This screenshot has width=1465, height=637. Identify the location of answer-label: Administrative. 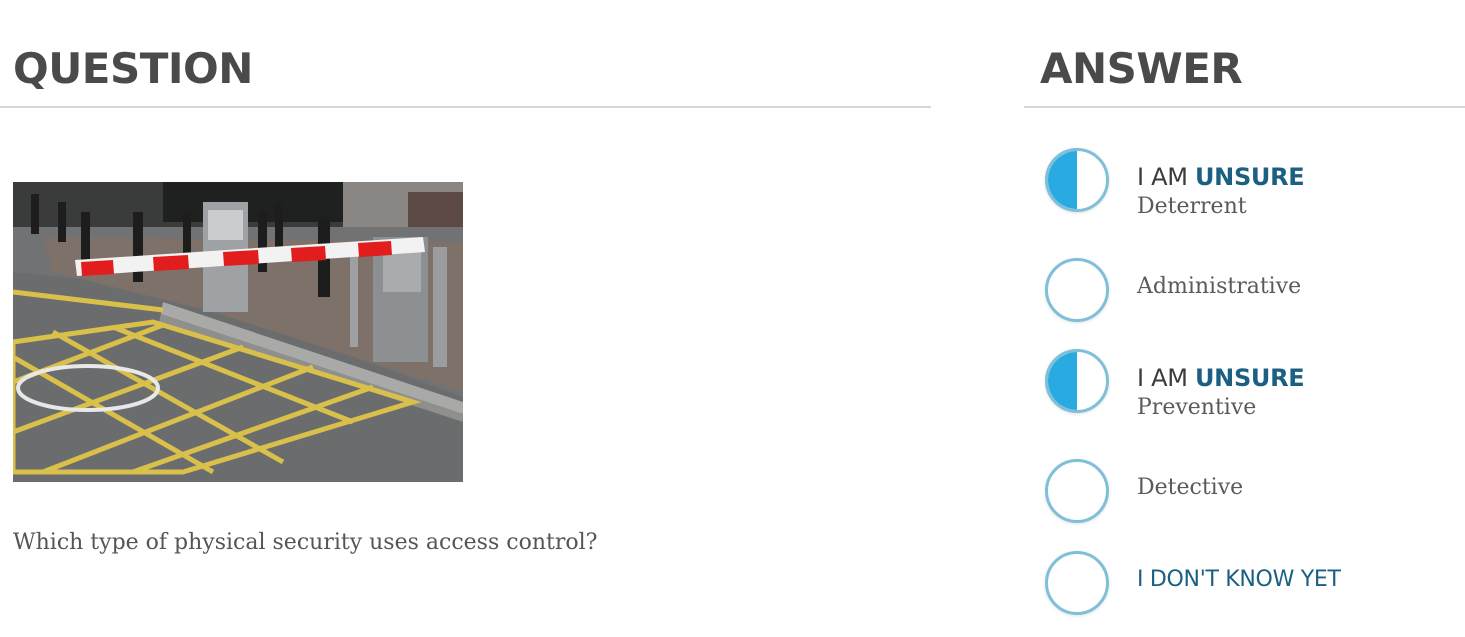
(1219, 286).